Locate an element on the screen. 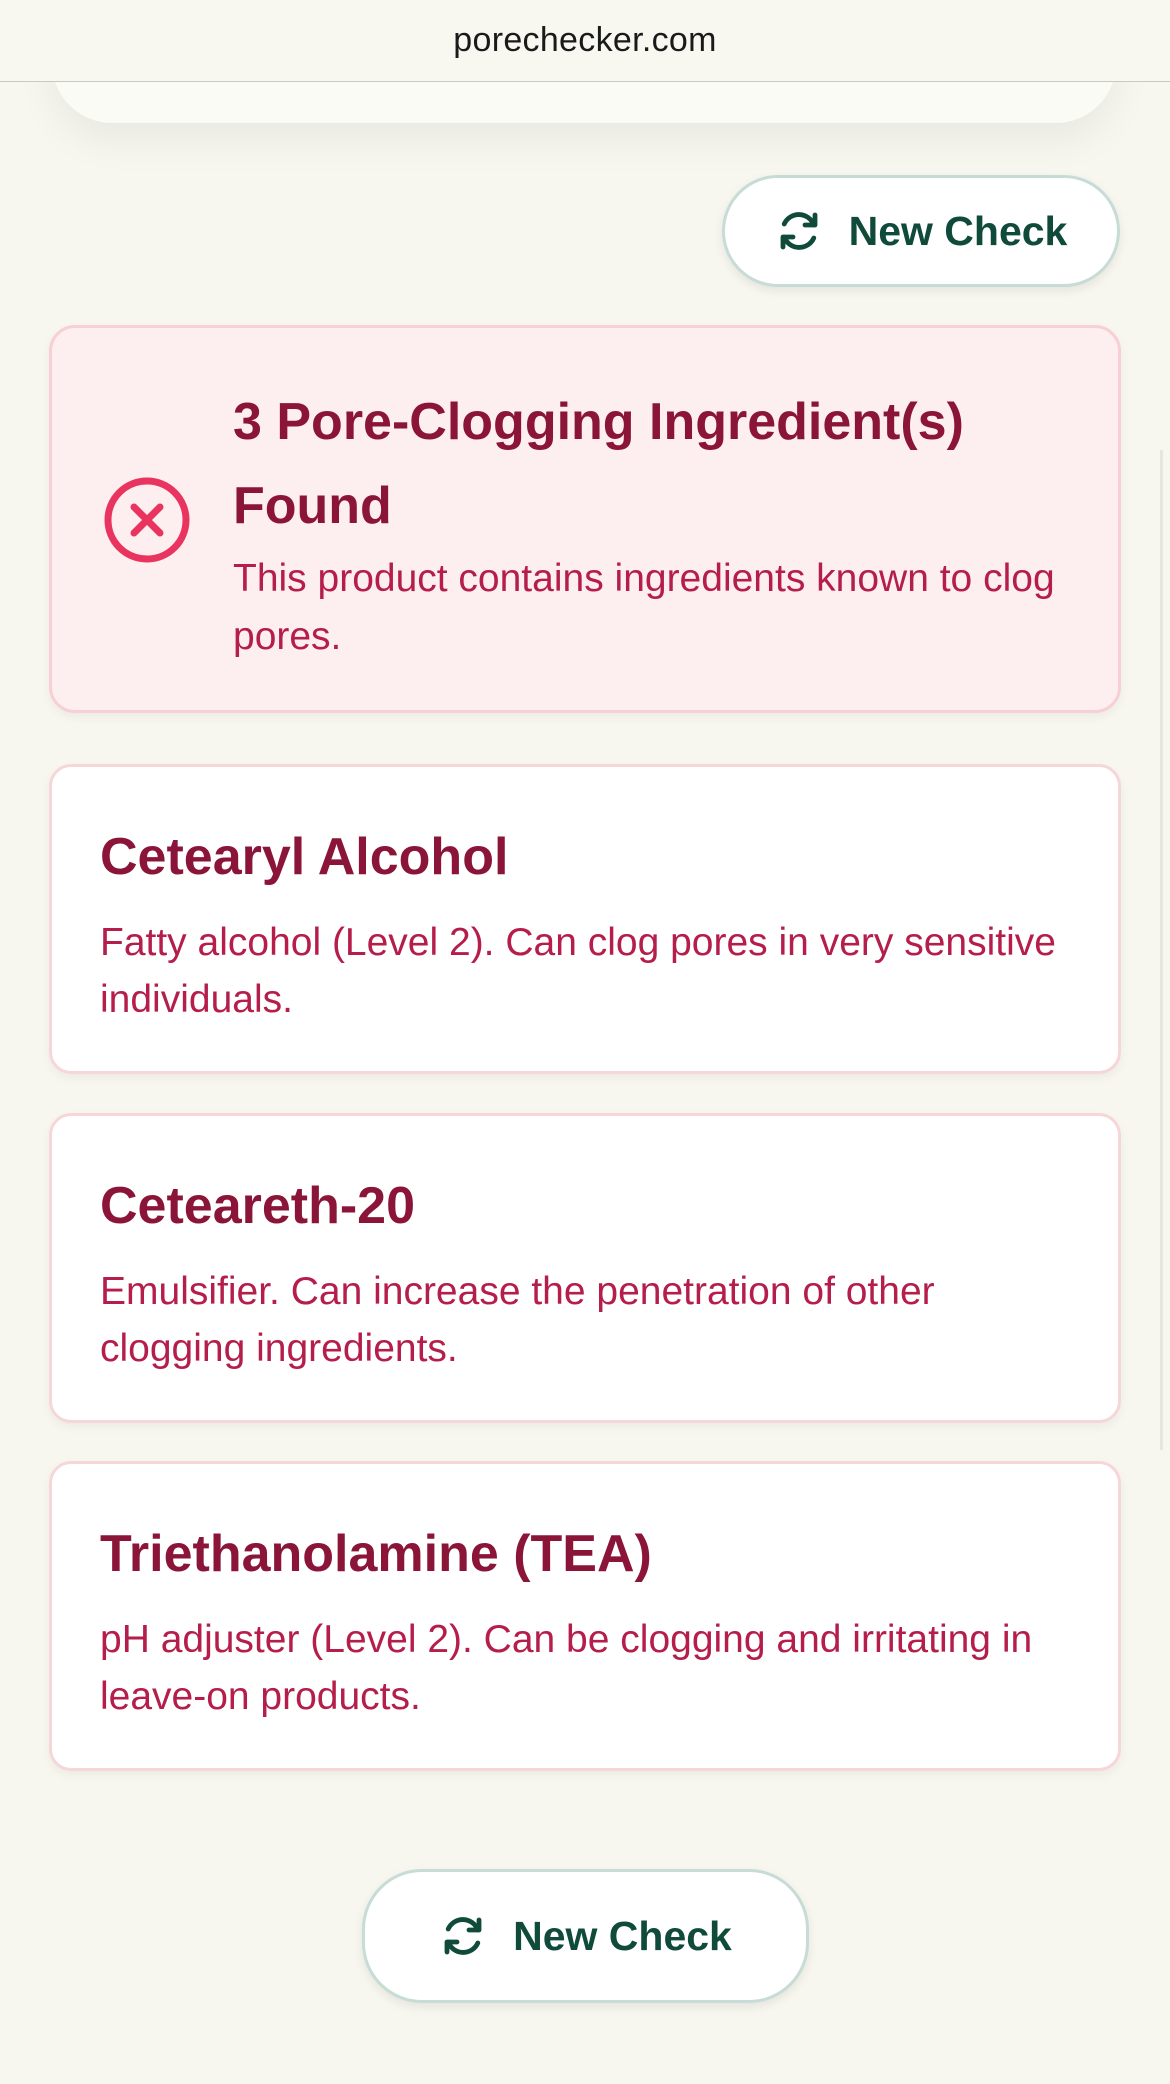 This screenshot has width=1170, height=2084. ingredient-name: Cetearyl Alcohol is located at coordinates (304, 857).